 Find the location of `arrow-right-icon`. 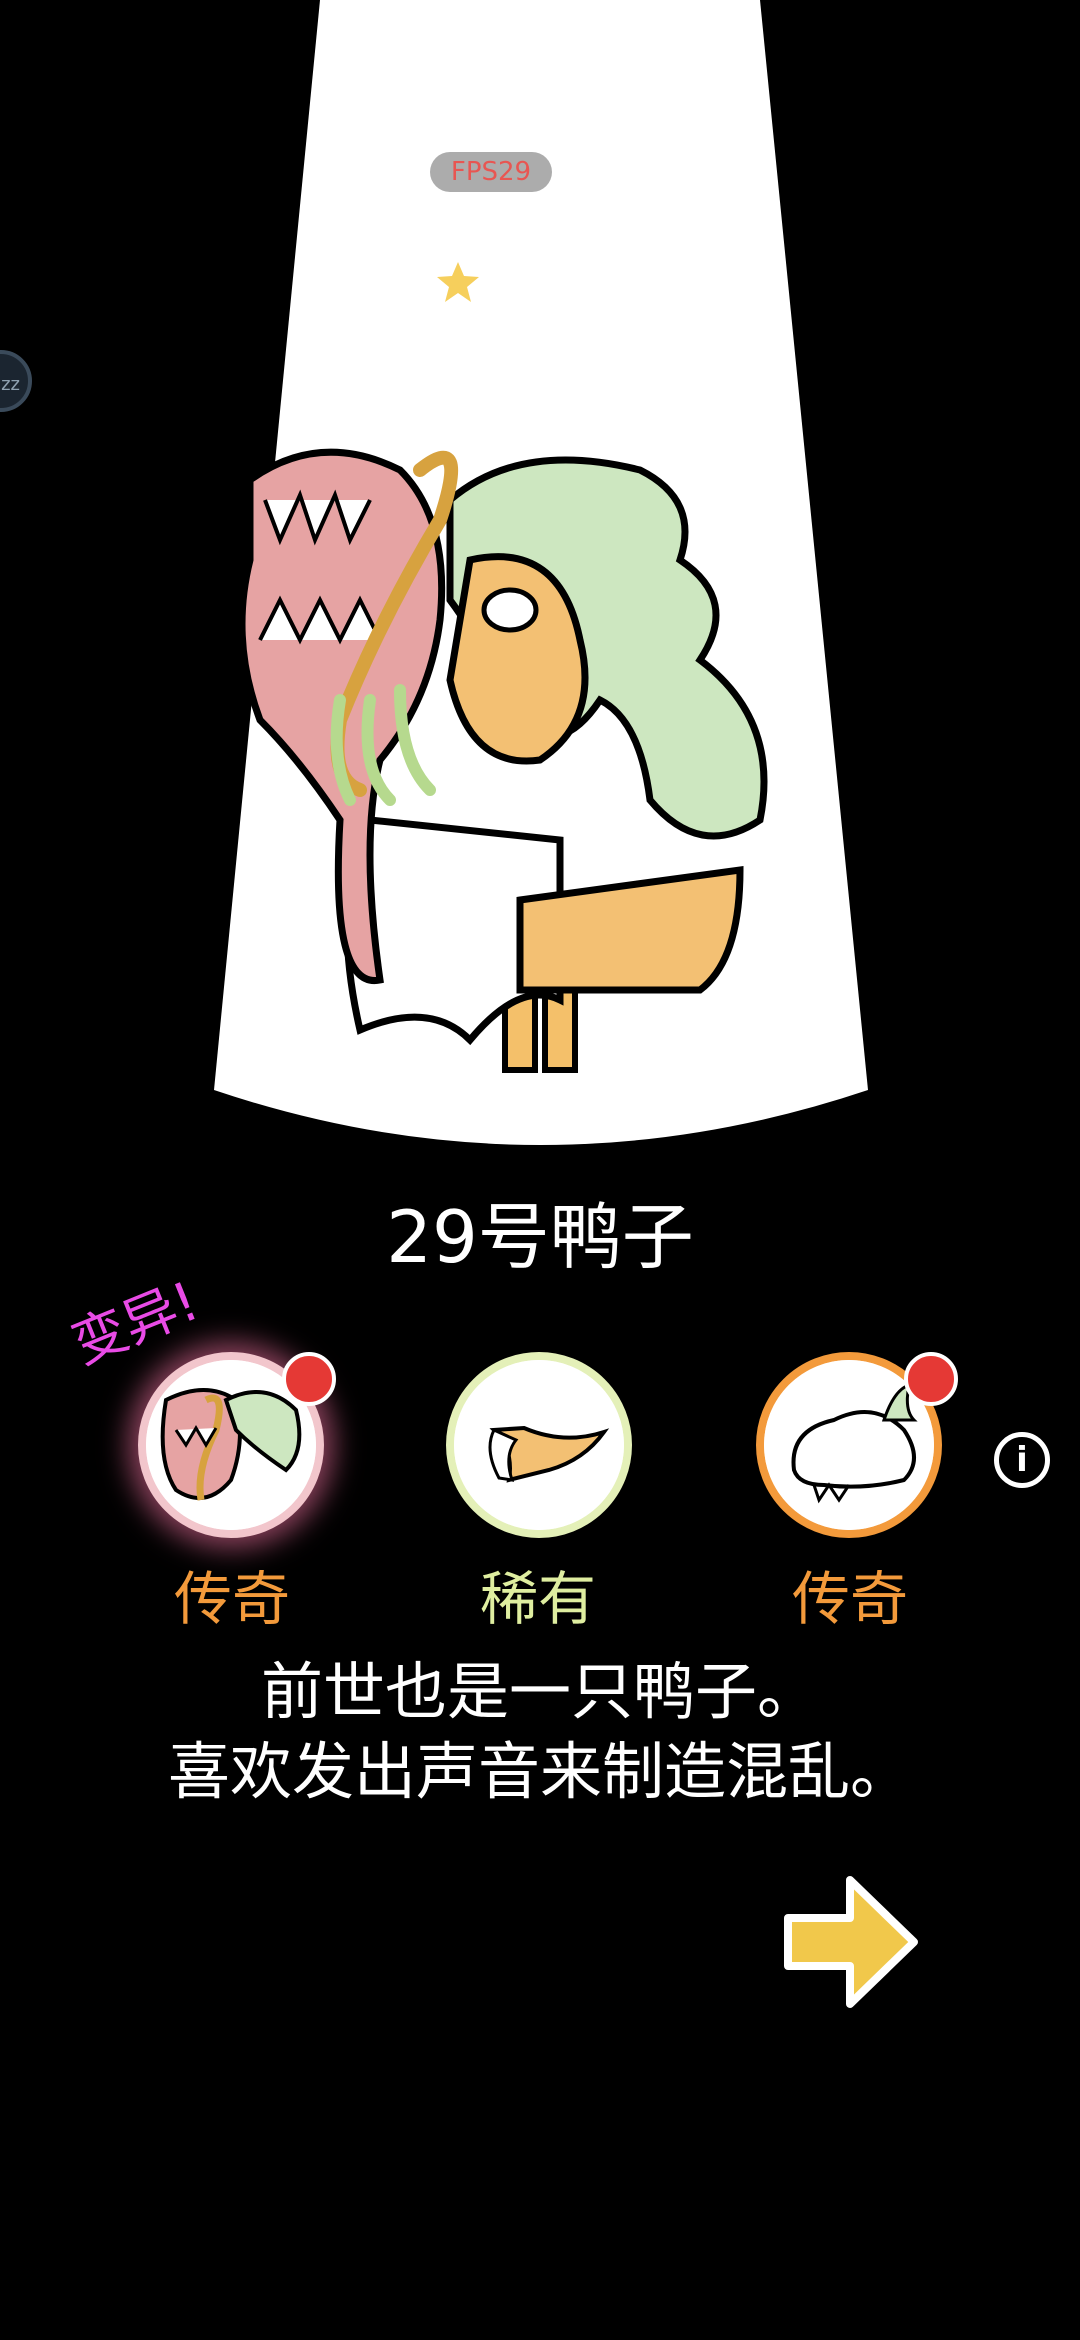

arrow-right-icon is located at coordinates (851, 1942).